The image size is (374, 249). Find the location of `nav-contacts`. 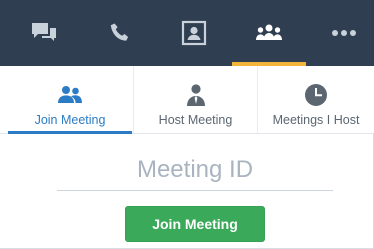

nav-contacts is located at coordinates (194, 33).